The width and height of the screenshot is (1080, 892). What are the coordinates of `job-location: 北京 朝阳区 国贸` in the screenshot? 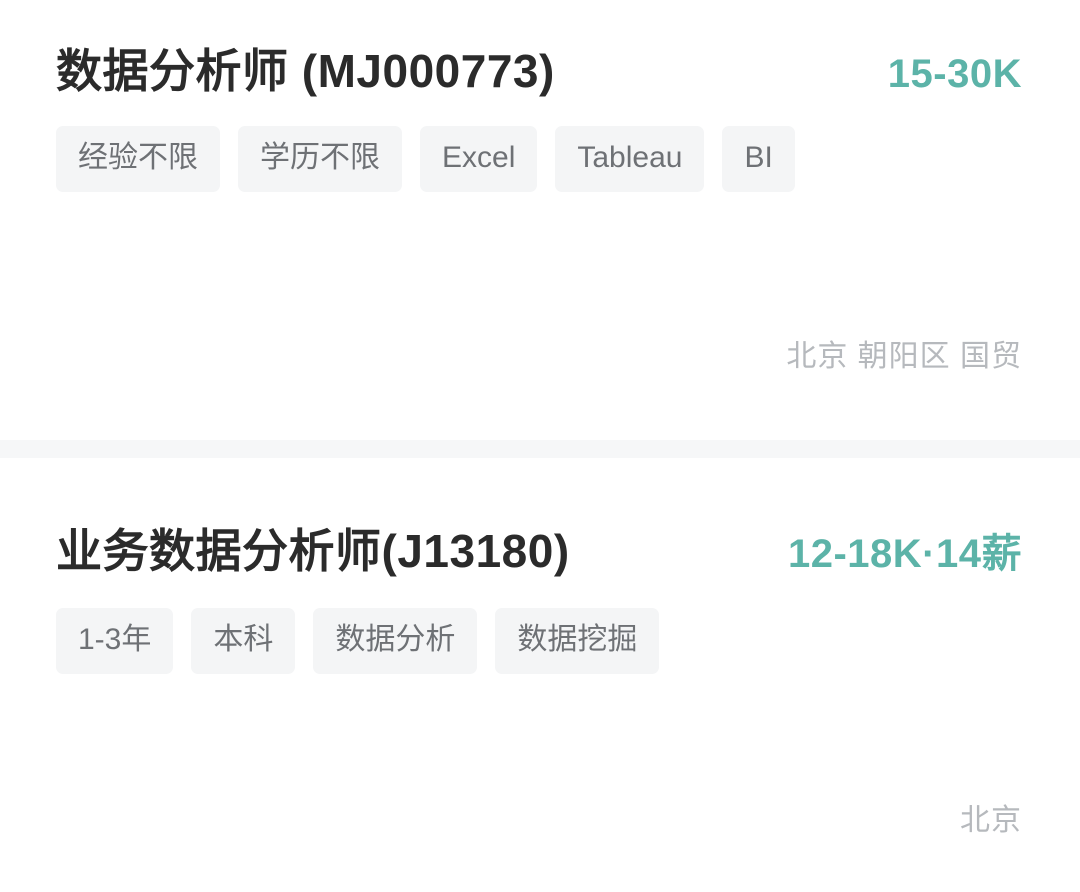 It's located at (904, 356).